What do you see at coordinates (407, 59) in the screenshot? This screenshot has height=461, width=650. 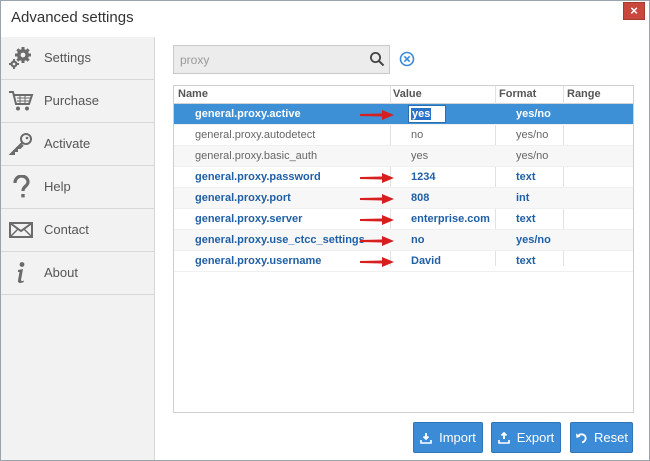 I see `clear-search-icon` at bounding box center [407, 59].